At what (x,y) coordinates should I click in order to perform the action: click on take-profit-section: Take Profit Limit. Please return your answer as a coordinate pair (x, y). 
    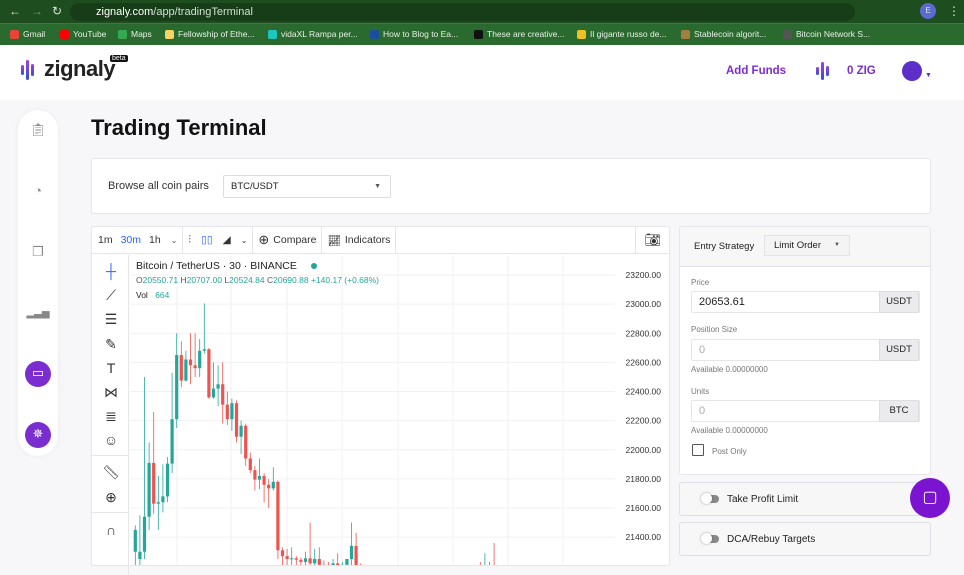
    Looking at the image, I should click on (805, 499).